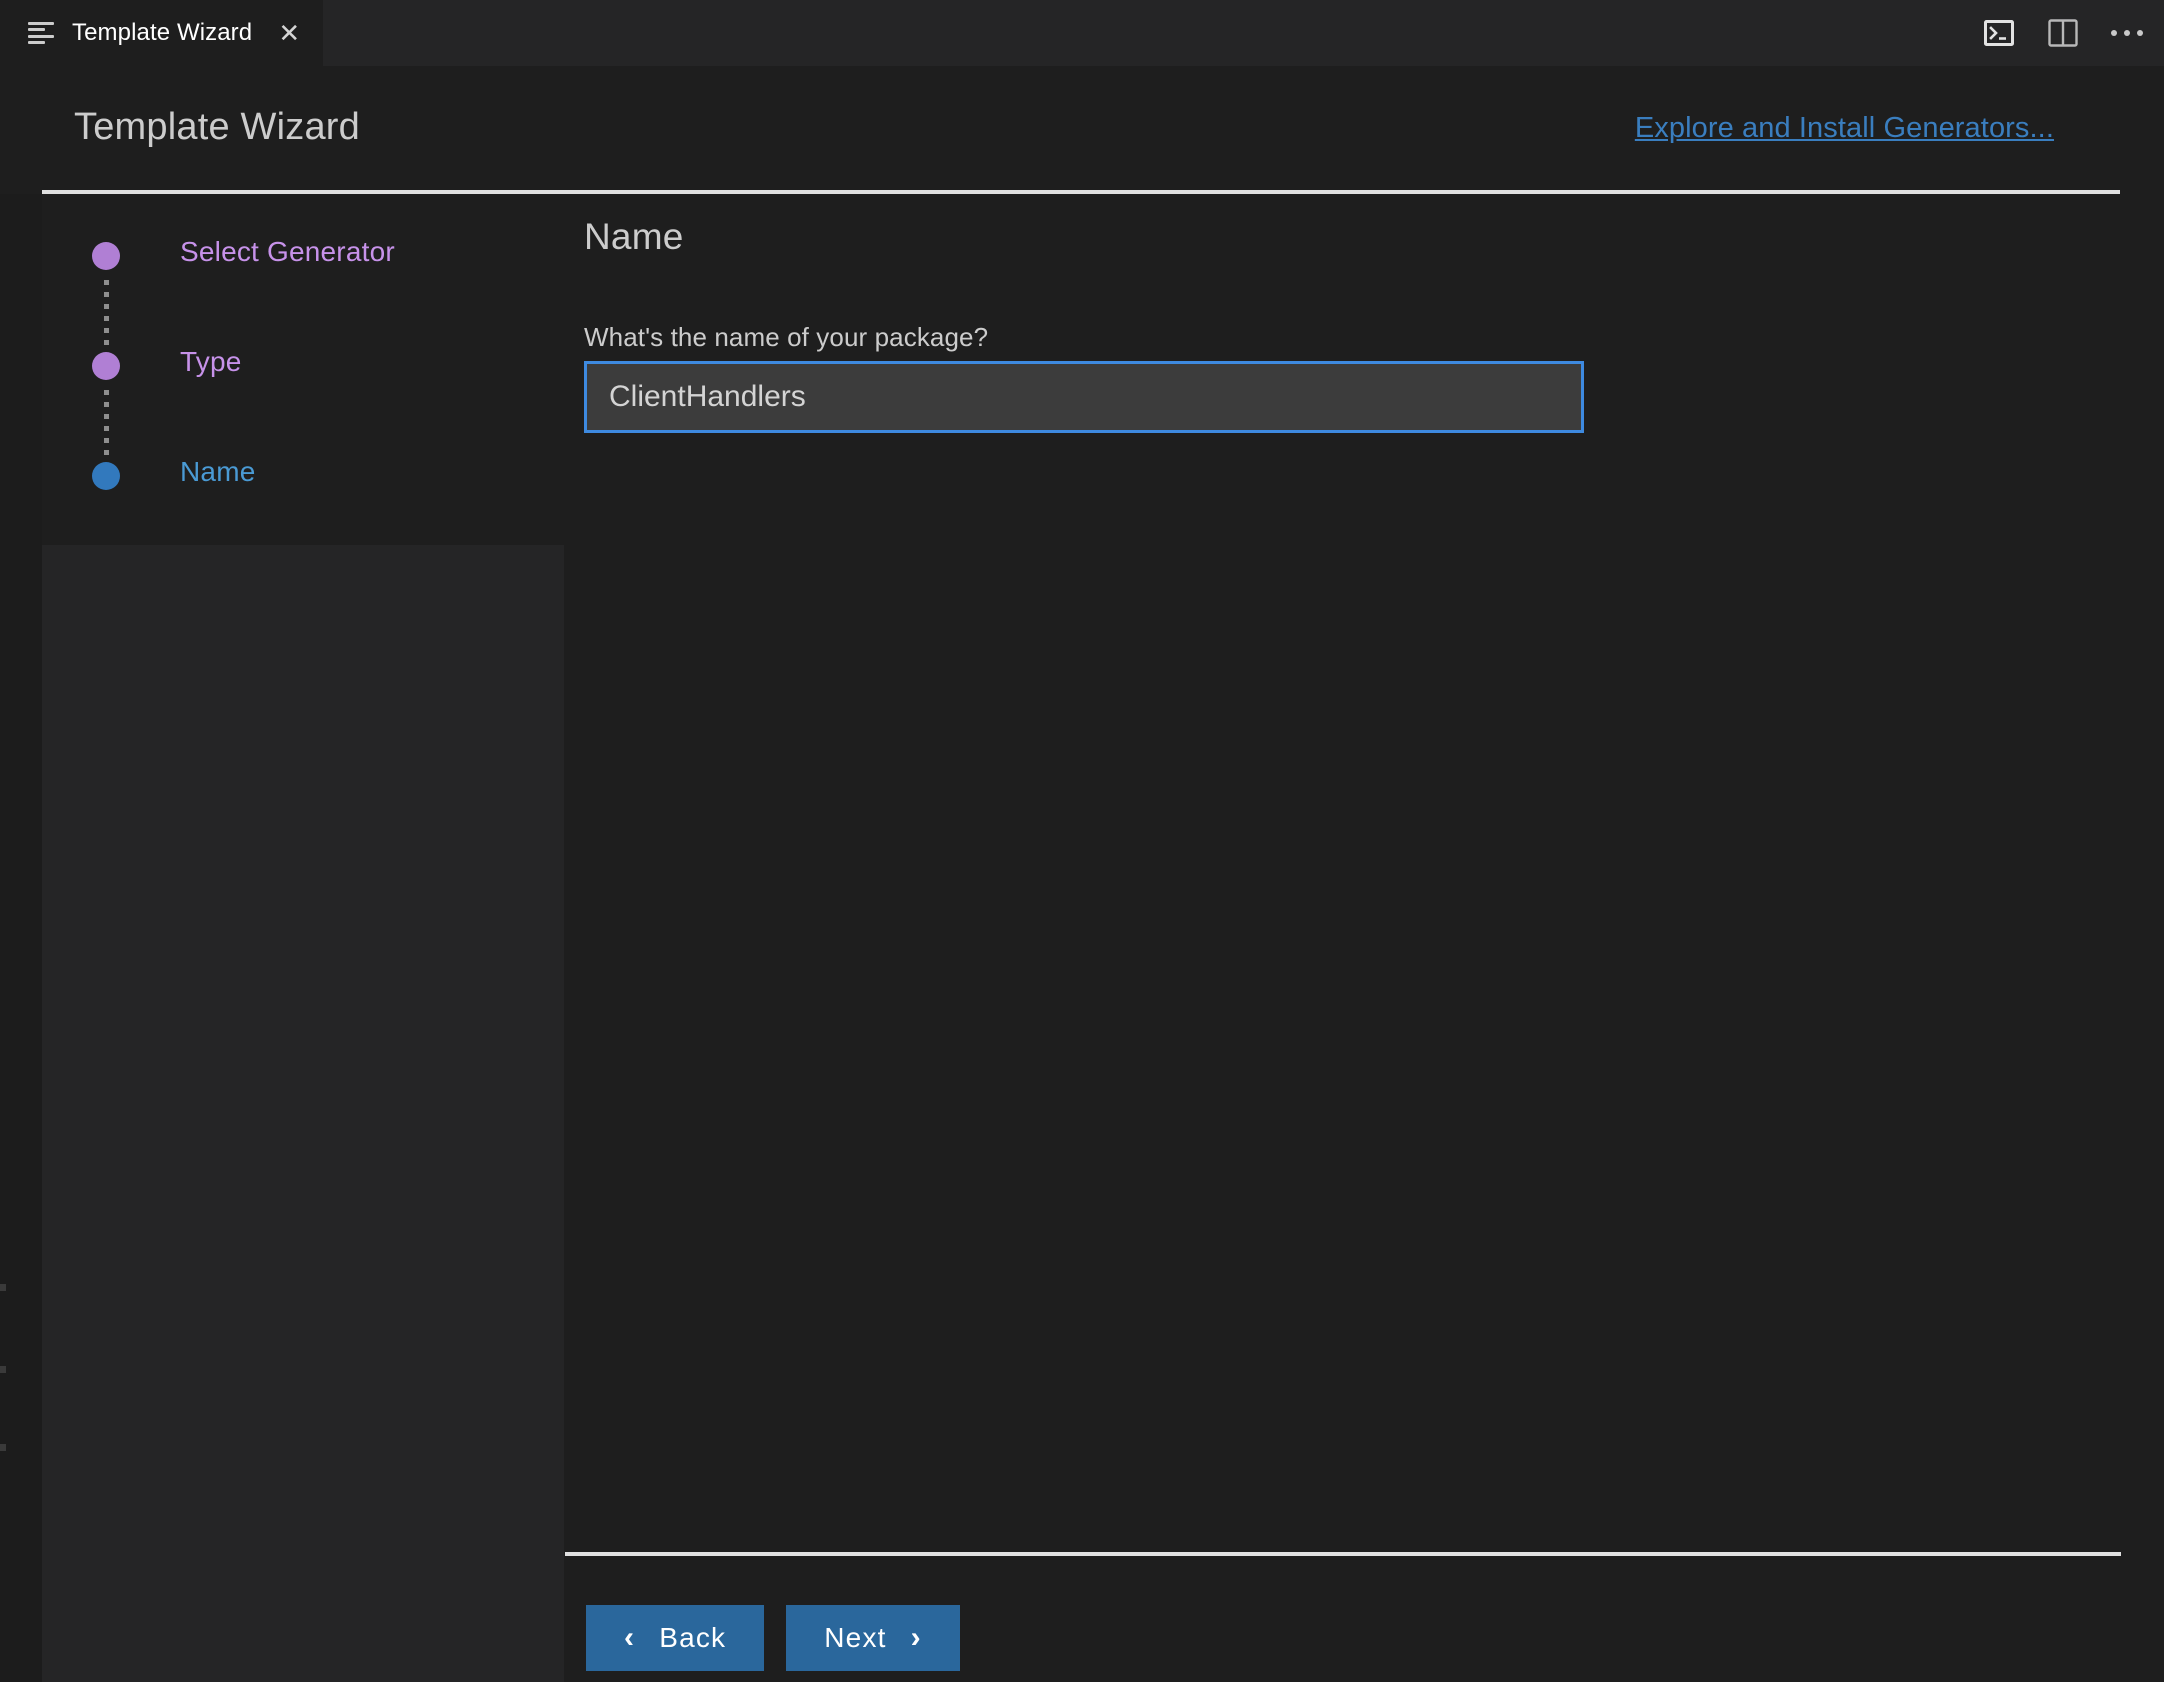 The width and height of the screenshot is (2164, 1682). I want to click on more-actions-icon, so click(2127, 33).